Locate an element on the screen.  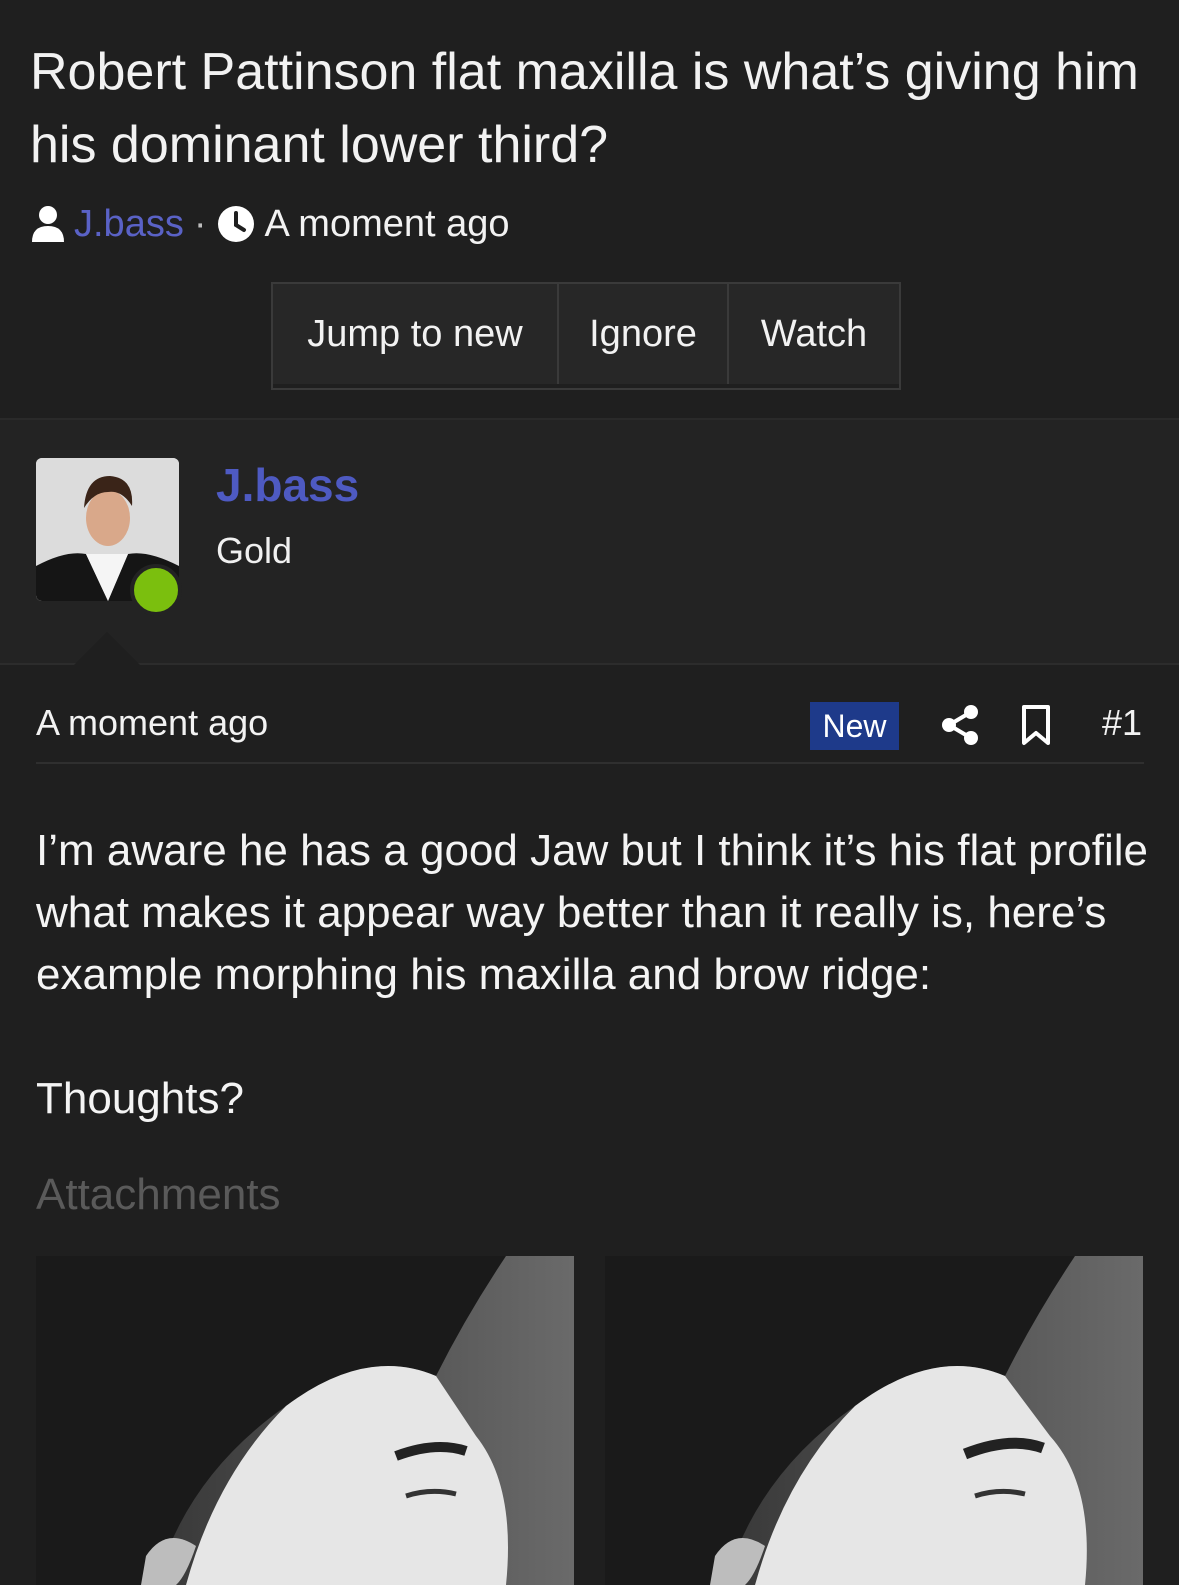
message-pointer is located at coordinates (107, 648).